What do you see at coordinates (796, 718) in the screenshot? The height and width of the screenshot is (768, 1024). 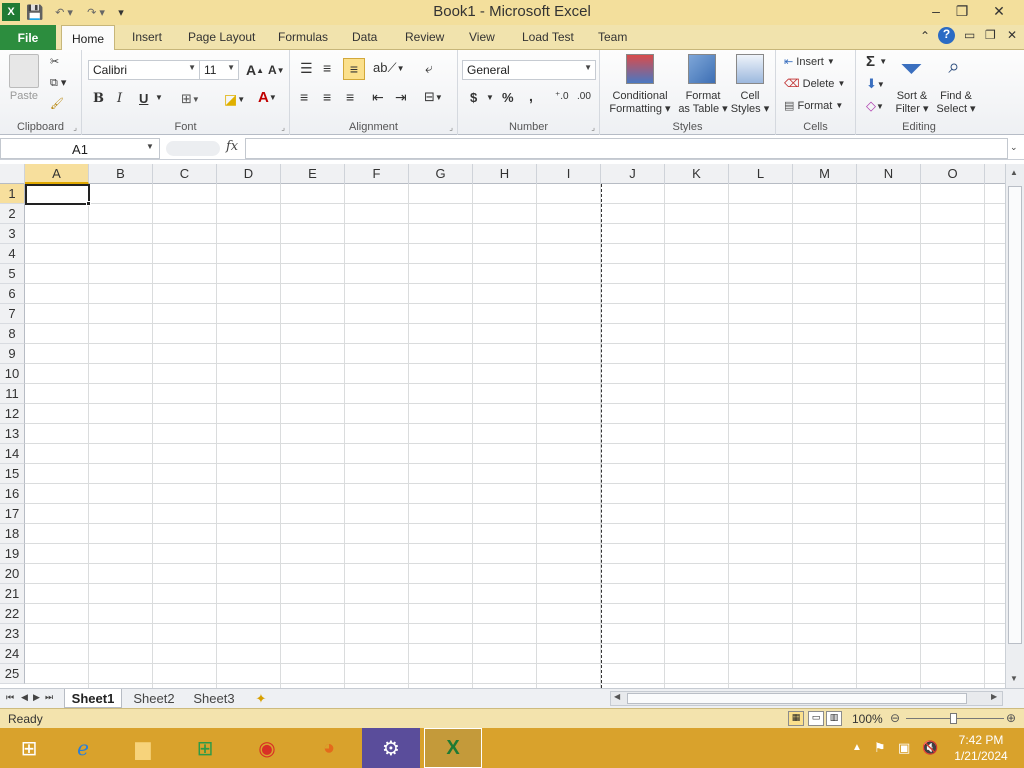 I see `normal-view-icon: ▦` at bounding box center [796, 718].